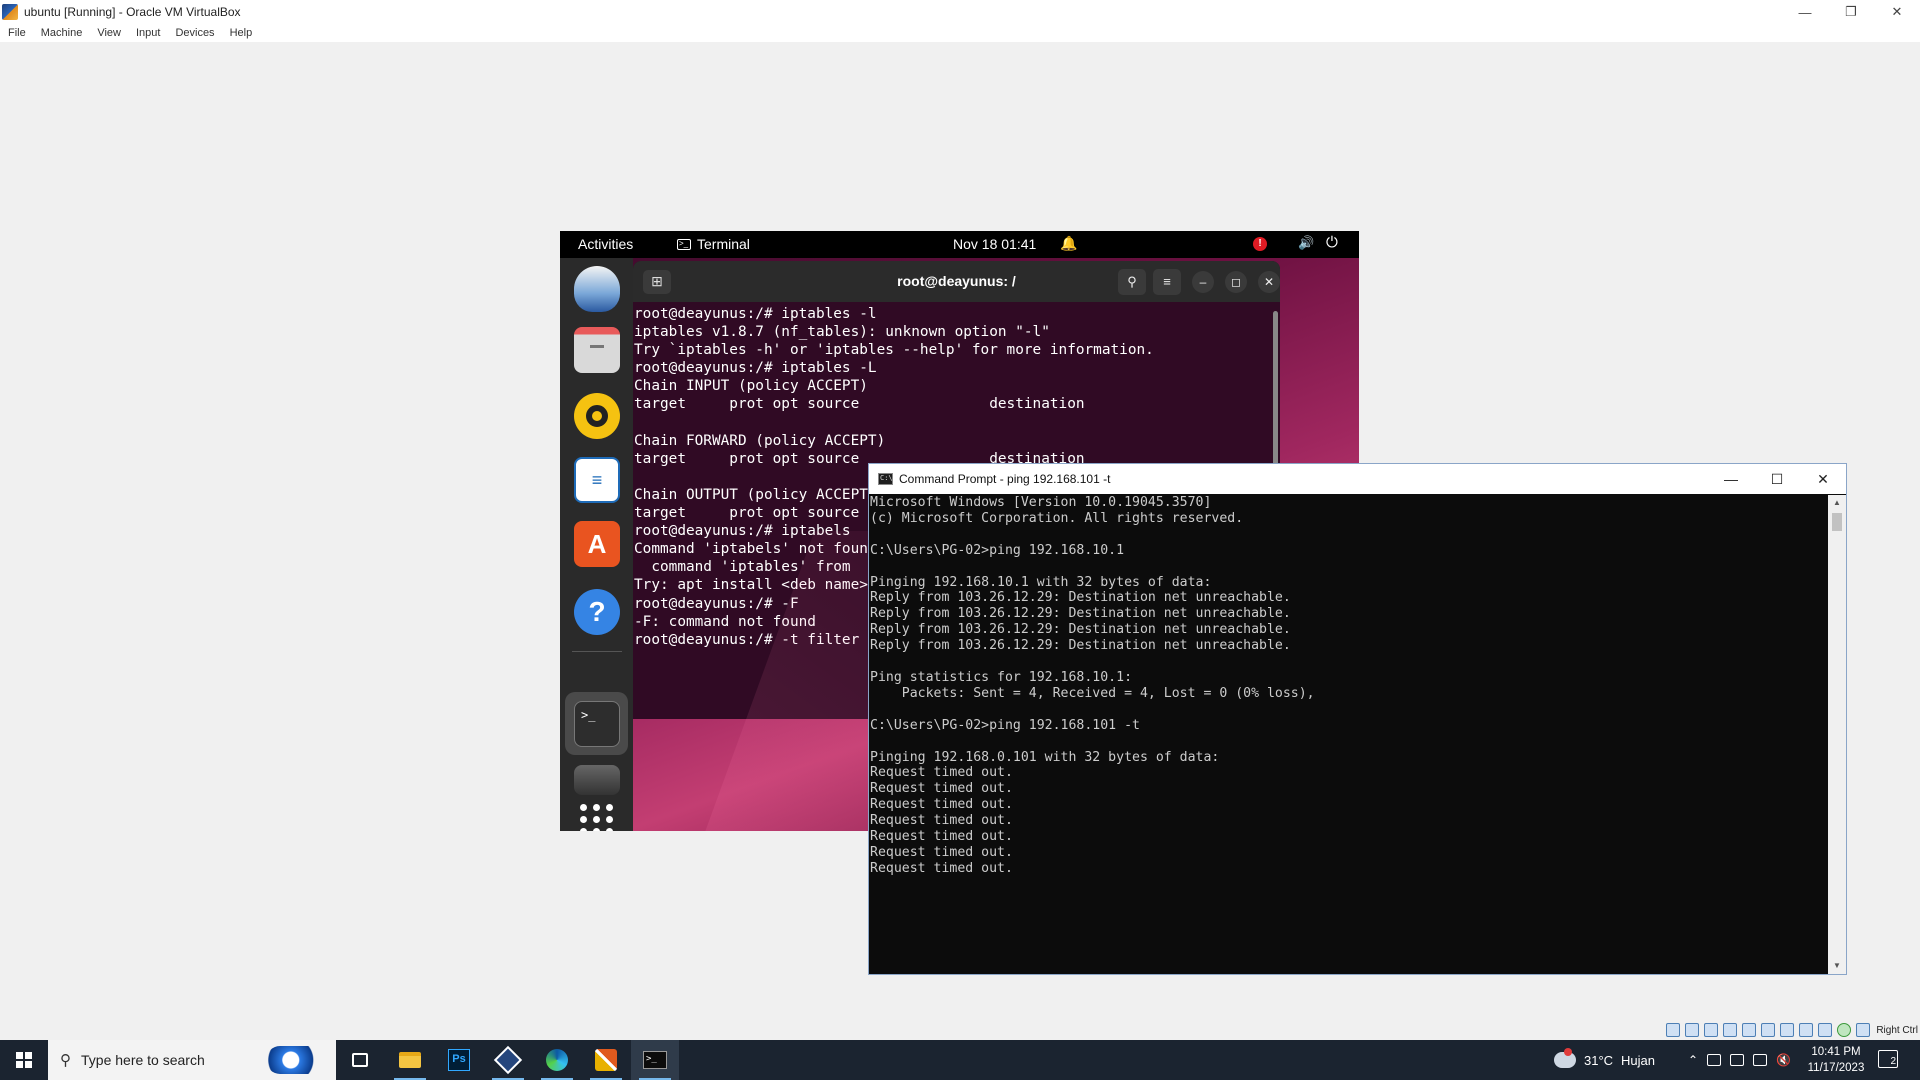 The image size is (1920, 1080). I want to click on virtualbox-button, so click(508, 1060).